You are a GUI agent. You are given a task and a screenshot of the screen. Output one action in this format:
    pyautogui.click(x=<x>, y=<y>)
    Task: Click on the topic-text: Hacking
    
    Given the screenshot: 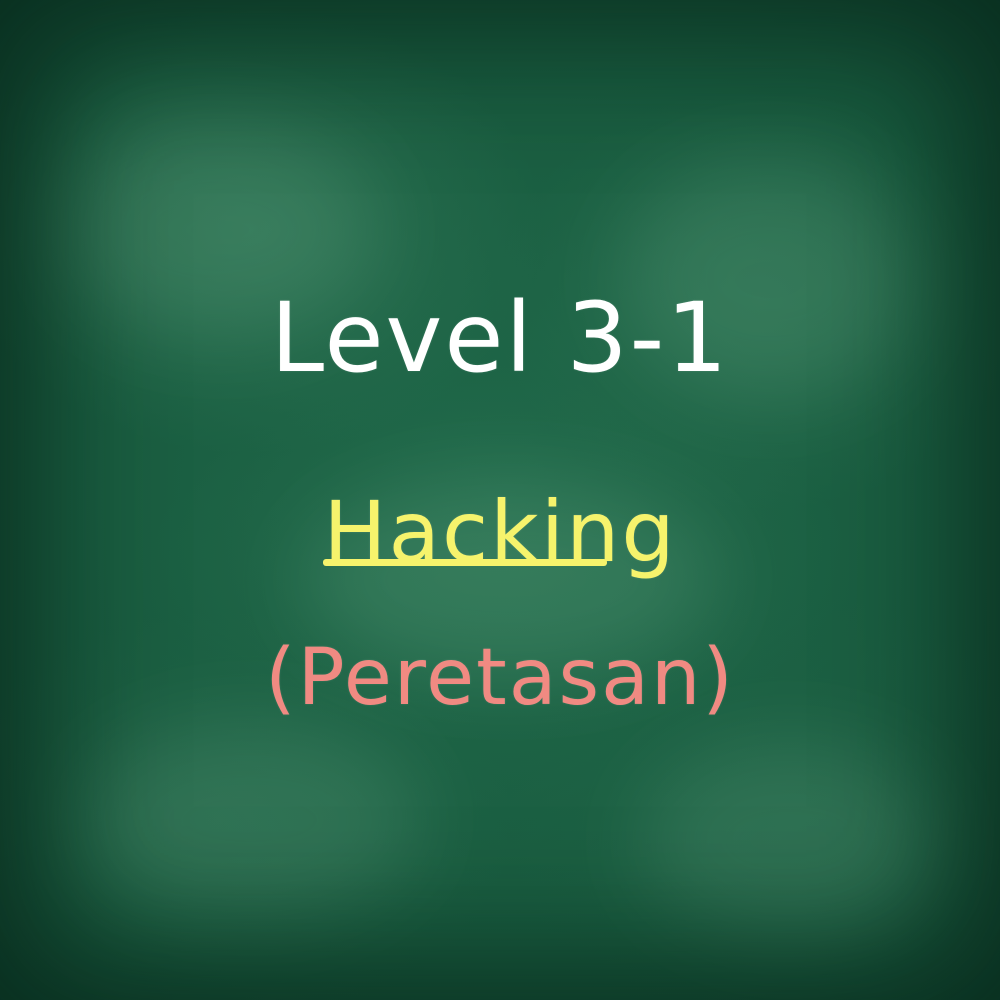 What is the action you would take?
    pyautogui.click(x=500, y=532)
    